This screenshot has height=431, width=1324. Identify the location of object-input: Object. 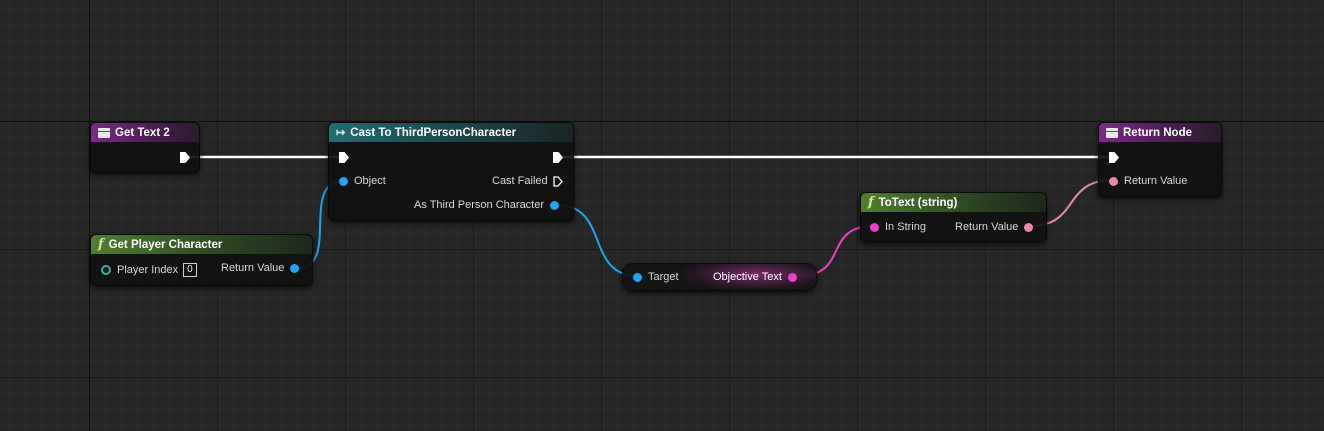
(362, 181).